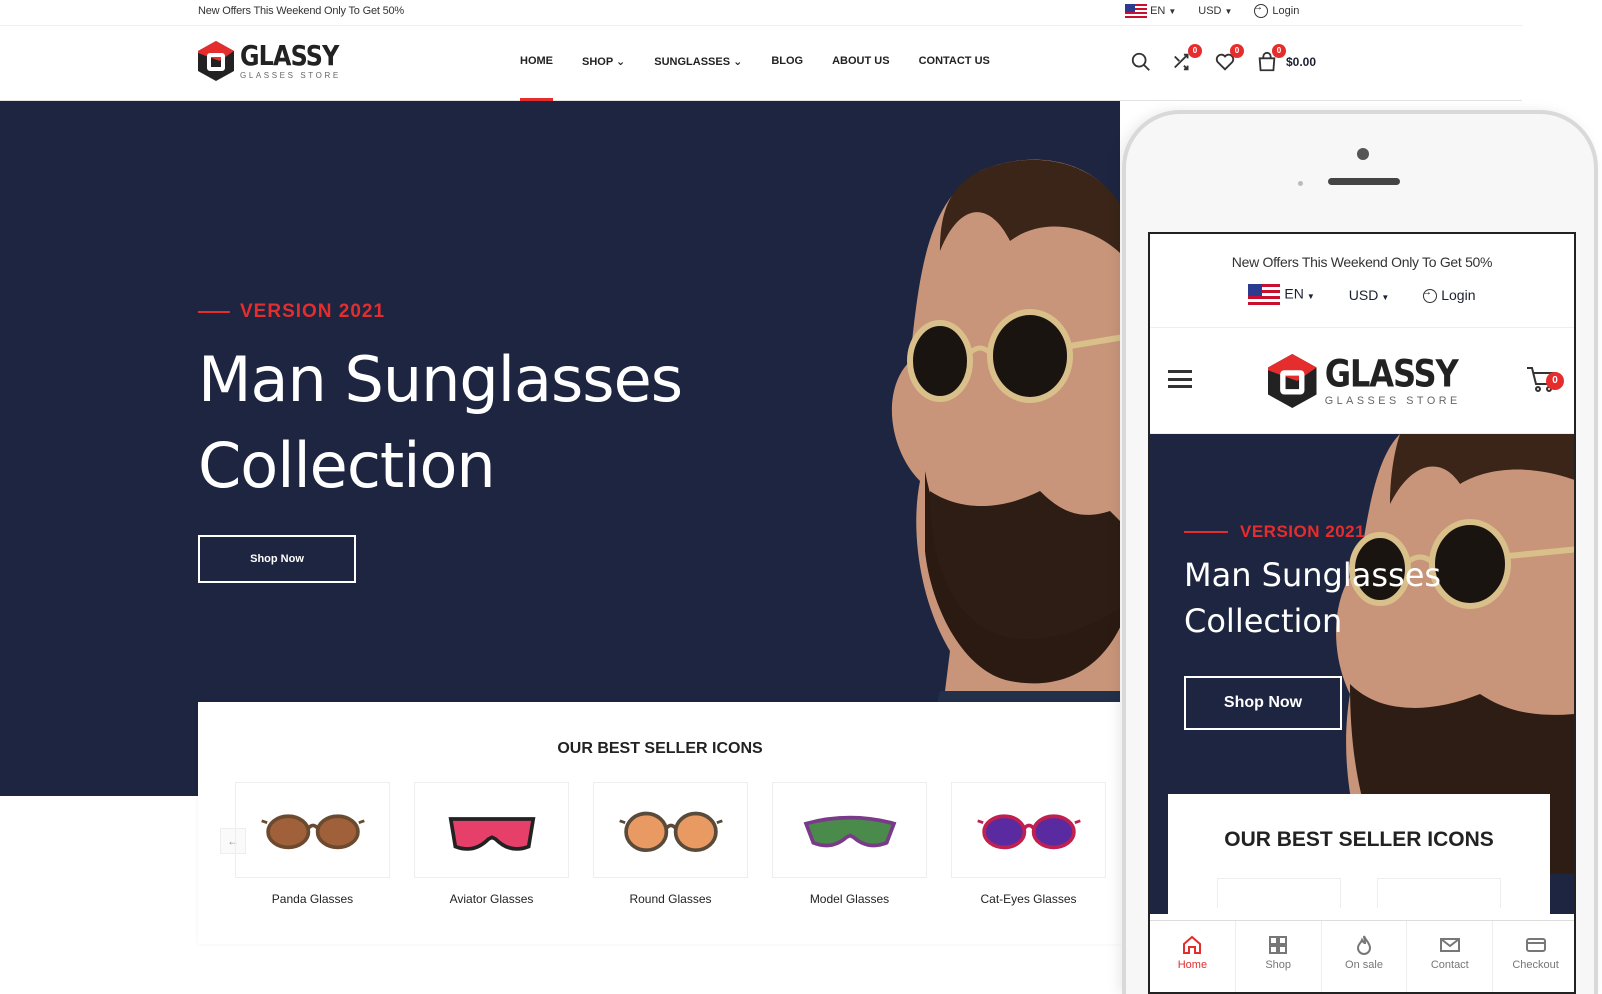  Describe the element at coordinates (1192, 946) in the screenshot. I see `home-icon` at that location.